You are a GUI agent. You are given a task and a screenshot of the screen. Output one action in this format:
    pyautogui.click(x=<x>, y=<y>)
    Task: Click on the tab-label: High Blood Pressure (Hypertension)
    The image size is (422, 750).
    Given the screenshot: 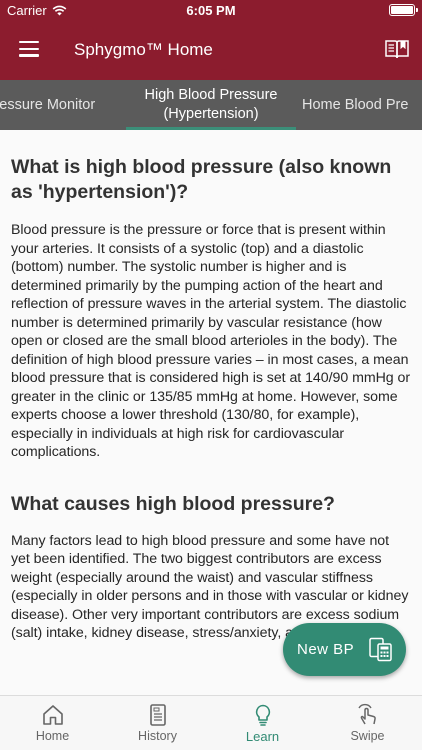 What is the action you would take?
    pyautogui.click(x=211, y=105)
    